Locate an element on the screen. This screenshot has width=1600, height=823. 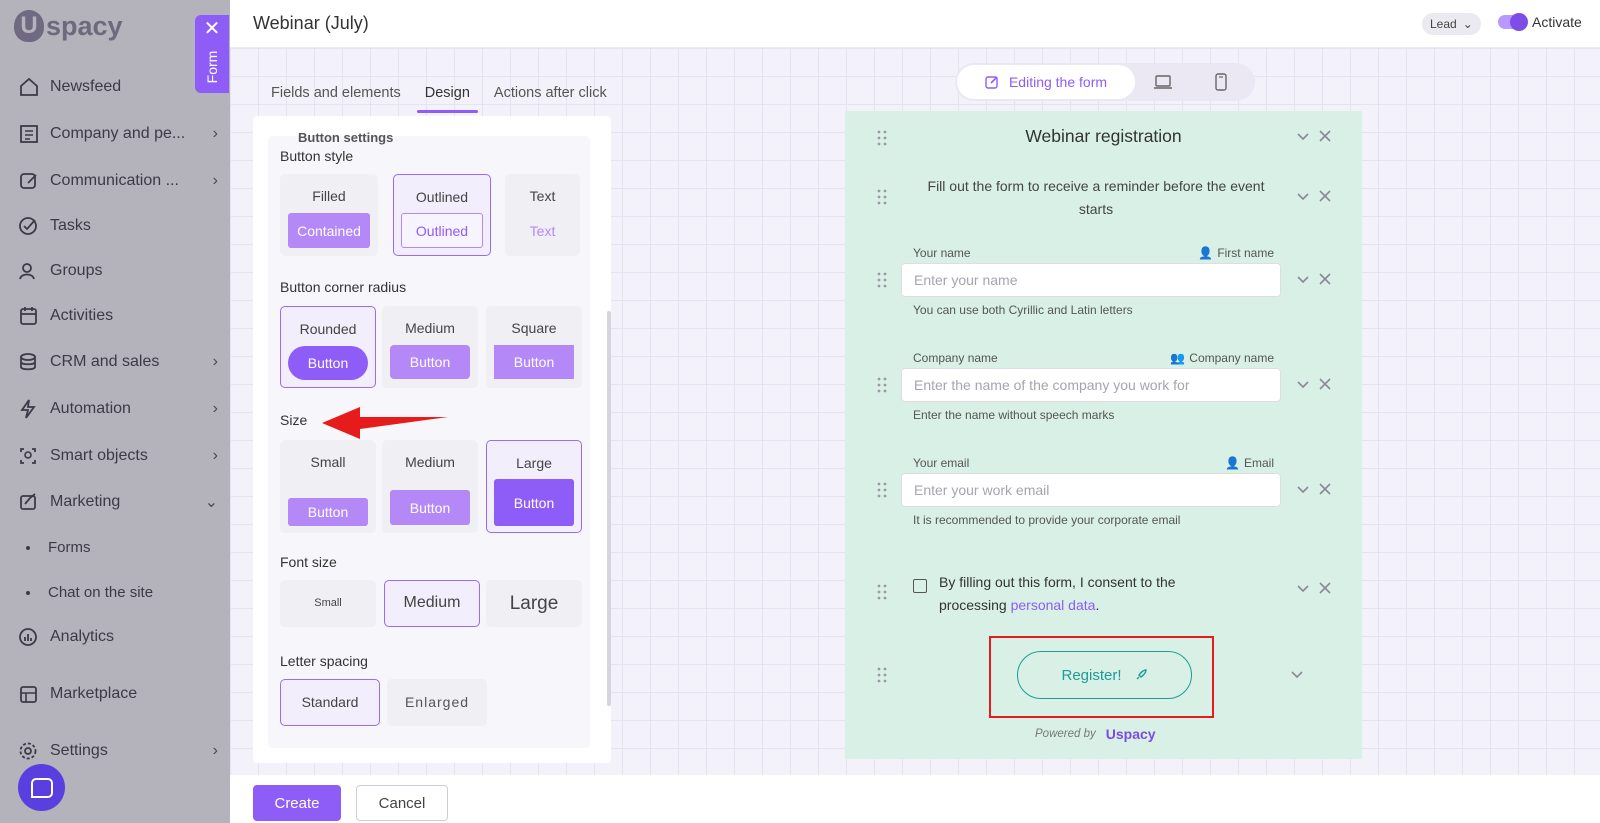
edit-form-mode-button: Editing the form is located at coordinates (1046, 82).